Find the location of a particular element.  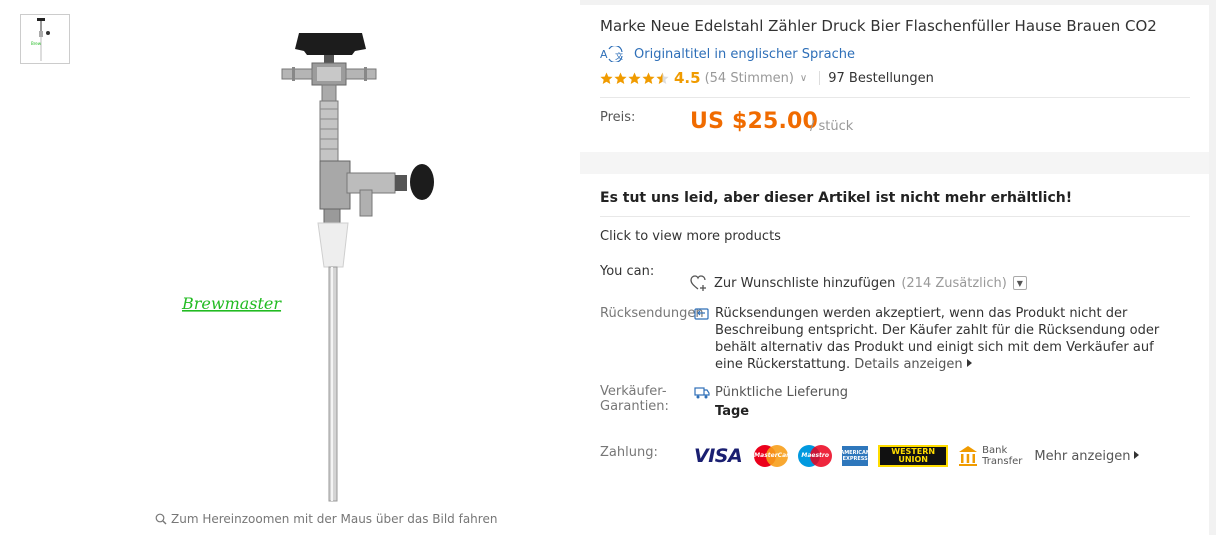

more-payments-link: Mehr anzeigen is located at coordinates (1087, 456).